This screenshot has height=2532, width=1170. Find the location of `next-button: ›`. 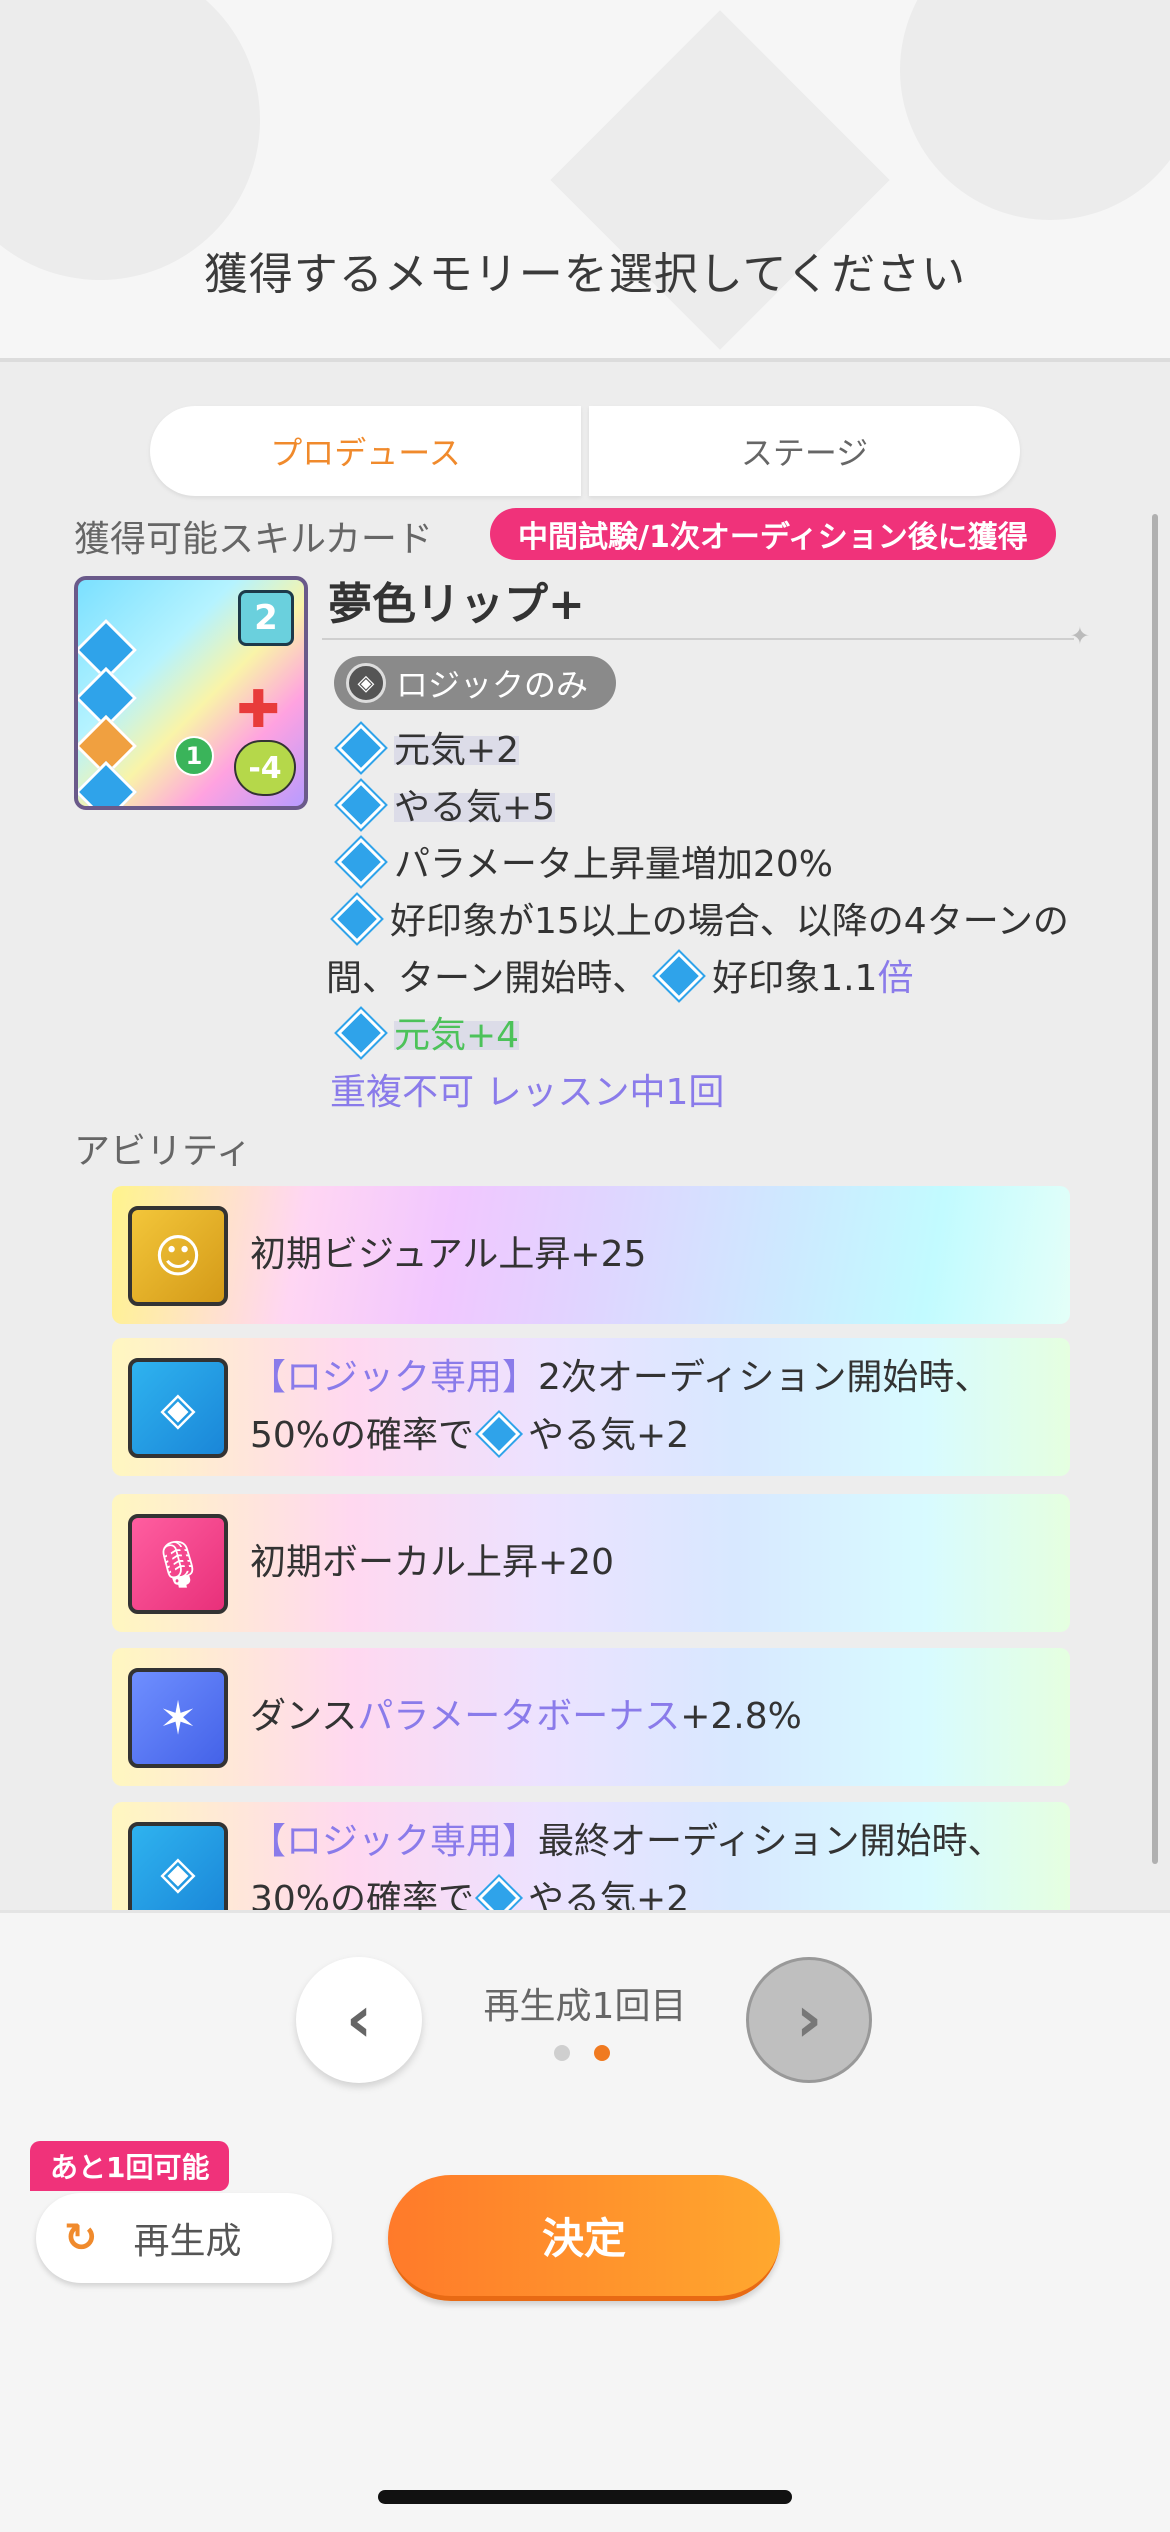

next-button: › is located at coordinates (809, 2020).